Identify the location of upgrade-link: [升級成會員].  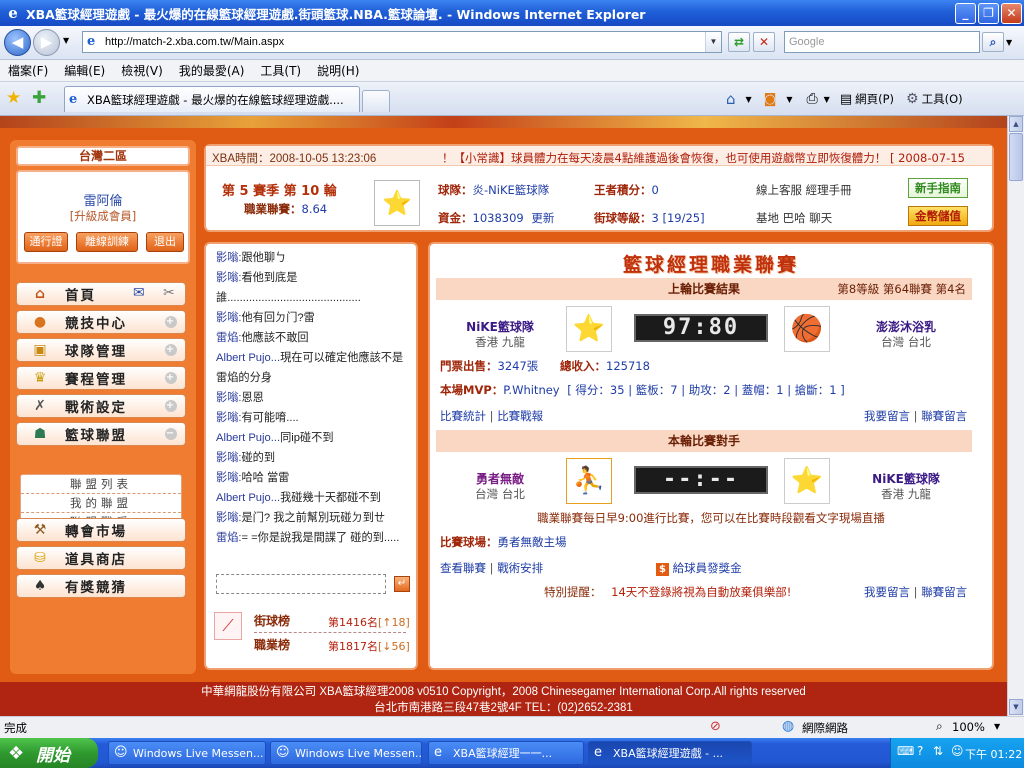
(103, 216).